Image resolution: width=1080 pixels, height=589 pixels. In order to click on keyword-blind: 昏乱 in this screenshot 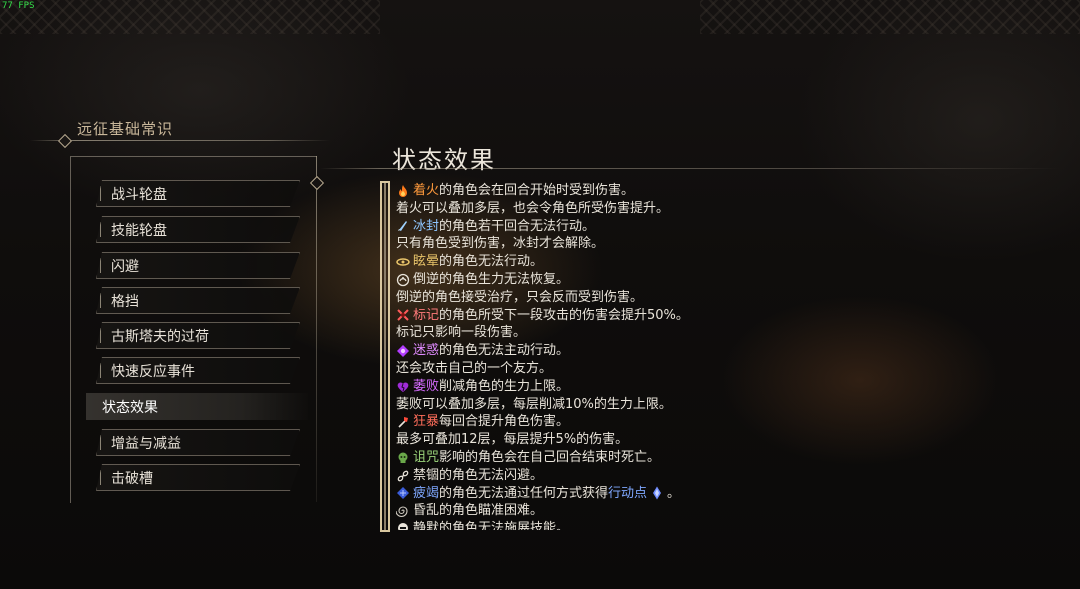, I will do `click(426, 511)`.